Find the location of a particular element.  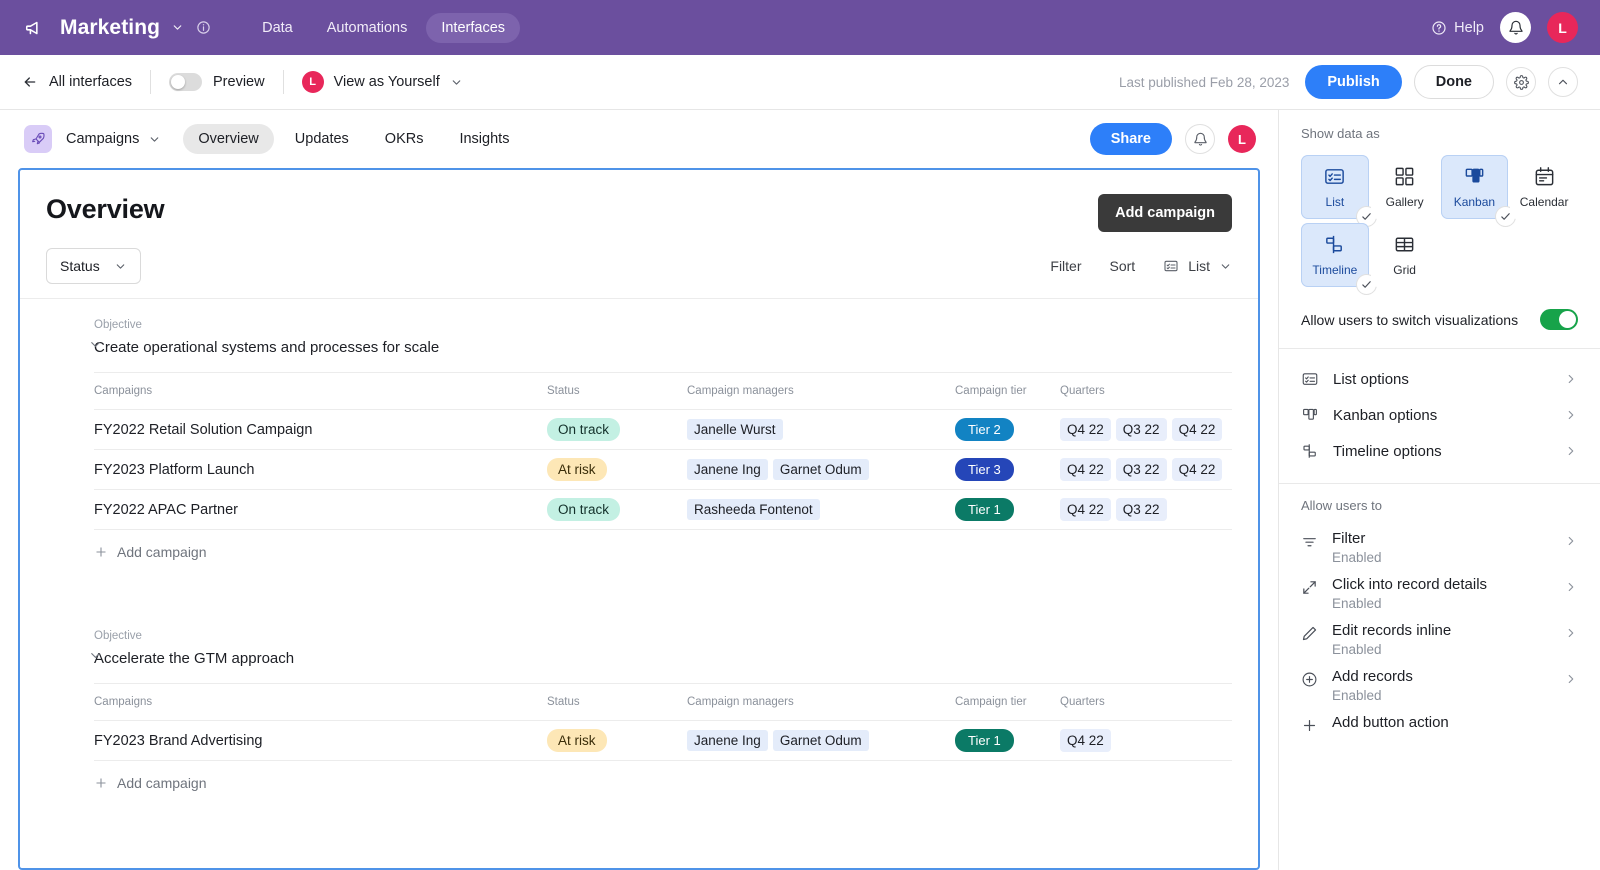

list-toolbar-right: Filter Sort List is located at coordinates (1141, 266).